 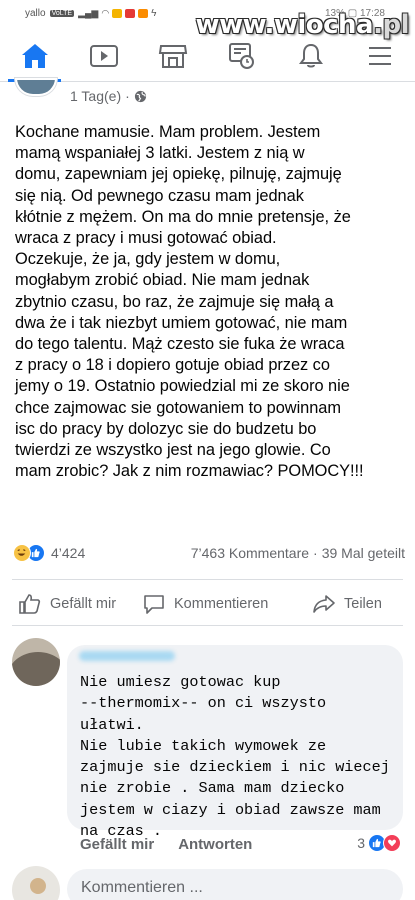 What do you see at coordinates (83, 604) in the screenshot?
I see `like-label: Gefällt mir` at bounding box center [83, 604].